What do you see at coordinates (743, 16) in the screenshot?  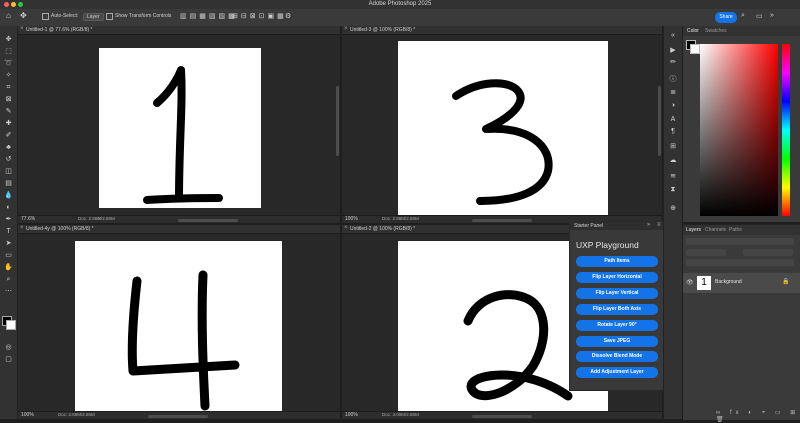 I see `search-icon: ⌕` at bounding box center [743, 16].